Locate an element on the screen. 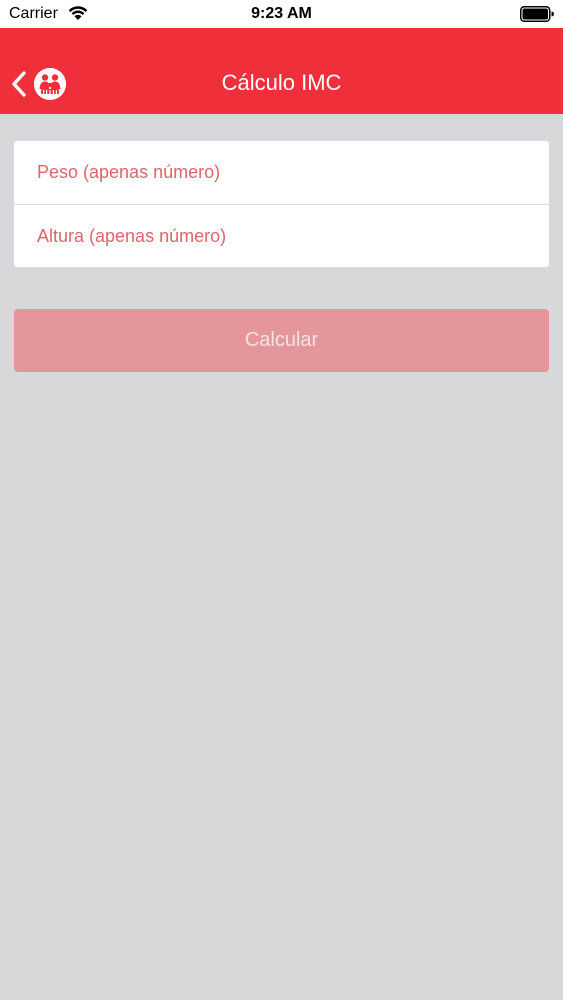 This screenshot has width=563, height=1000. status-bar: Carrier 9:23 AM is located at coordinates (281, 14).